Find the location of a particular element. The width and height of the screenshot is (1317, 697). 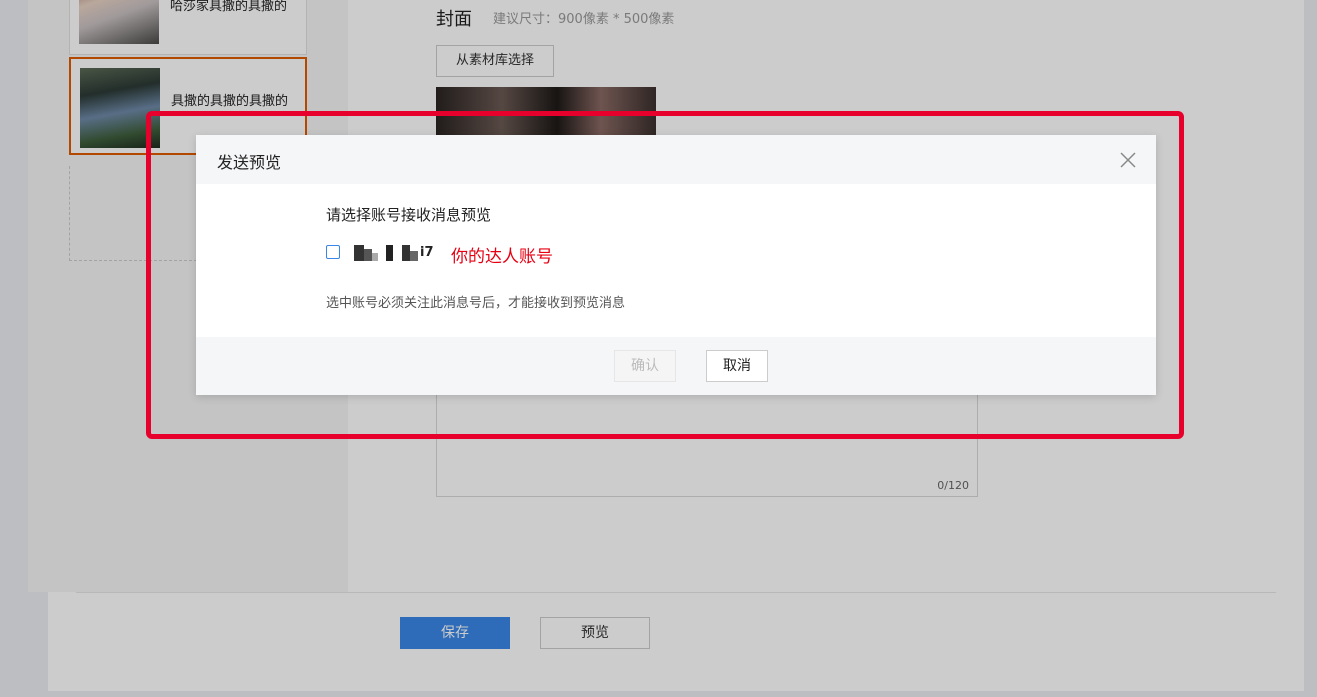

cancel-button: 取消 is located at coordinates (737, 366).